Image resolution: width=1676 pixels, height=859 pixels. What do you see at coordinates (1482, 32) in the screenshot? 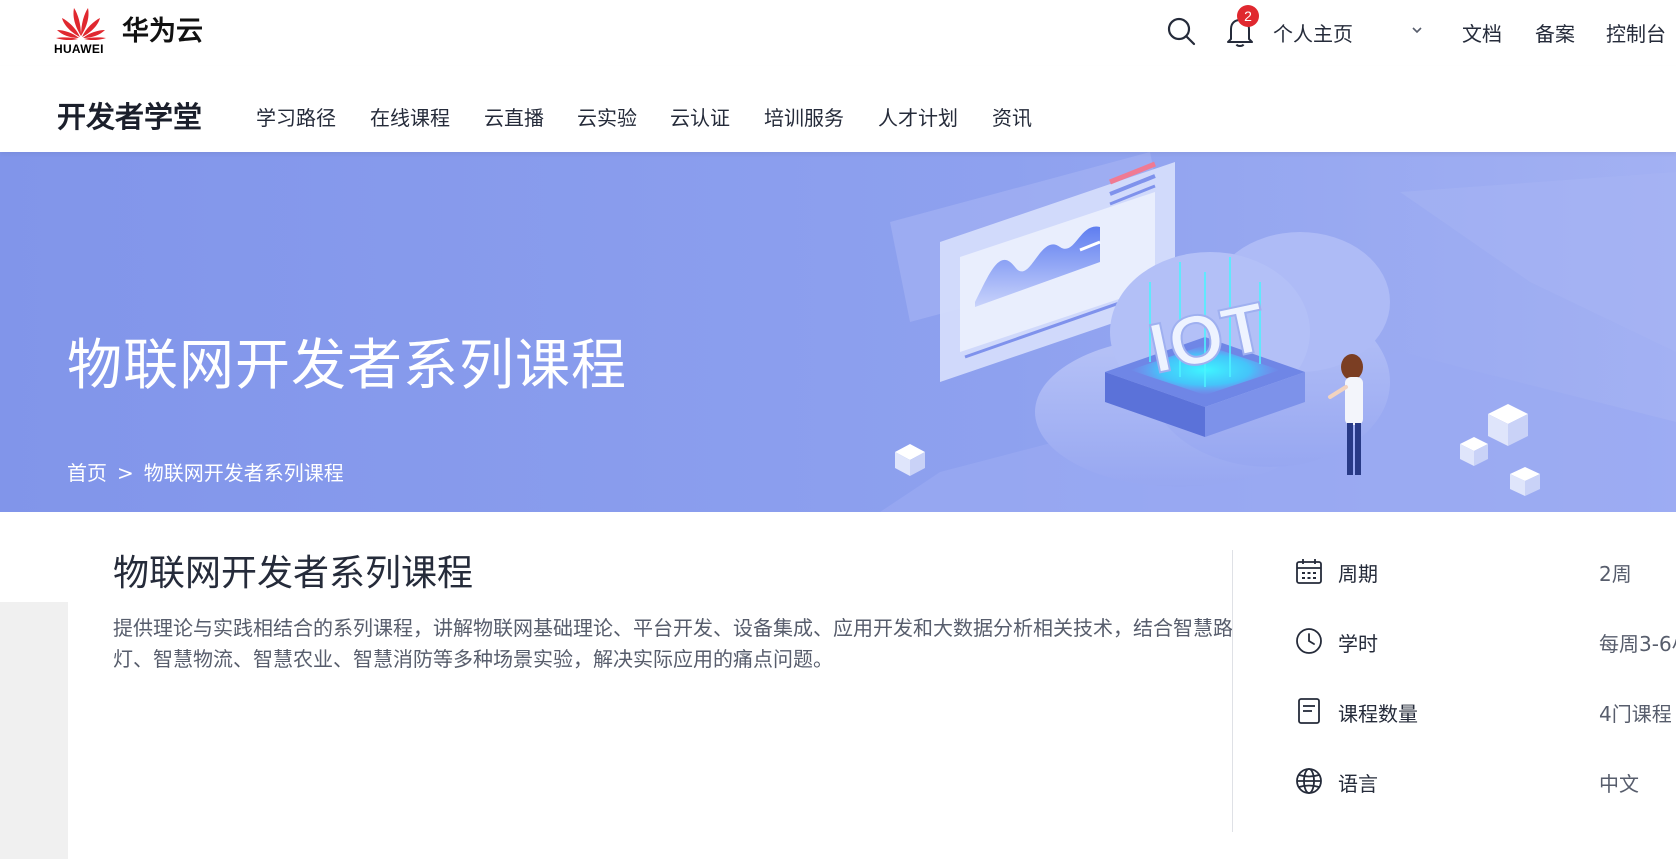
I see `docs-link: 文档` at bounding box center [1482, 32].